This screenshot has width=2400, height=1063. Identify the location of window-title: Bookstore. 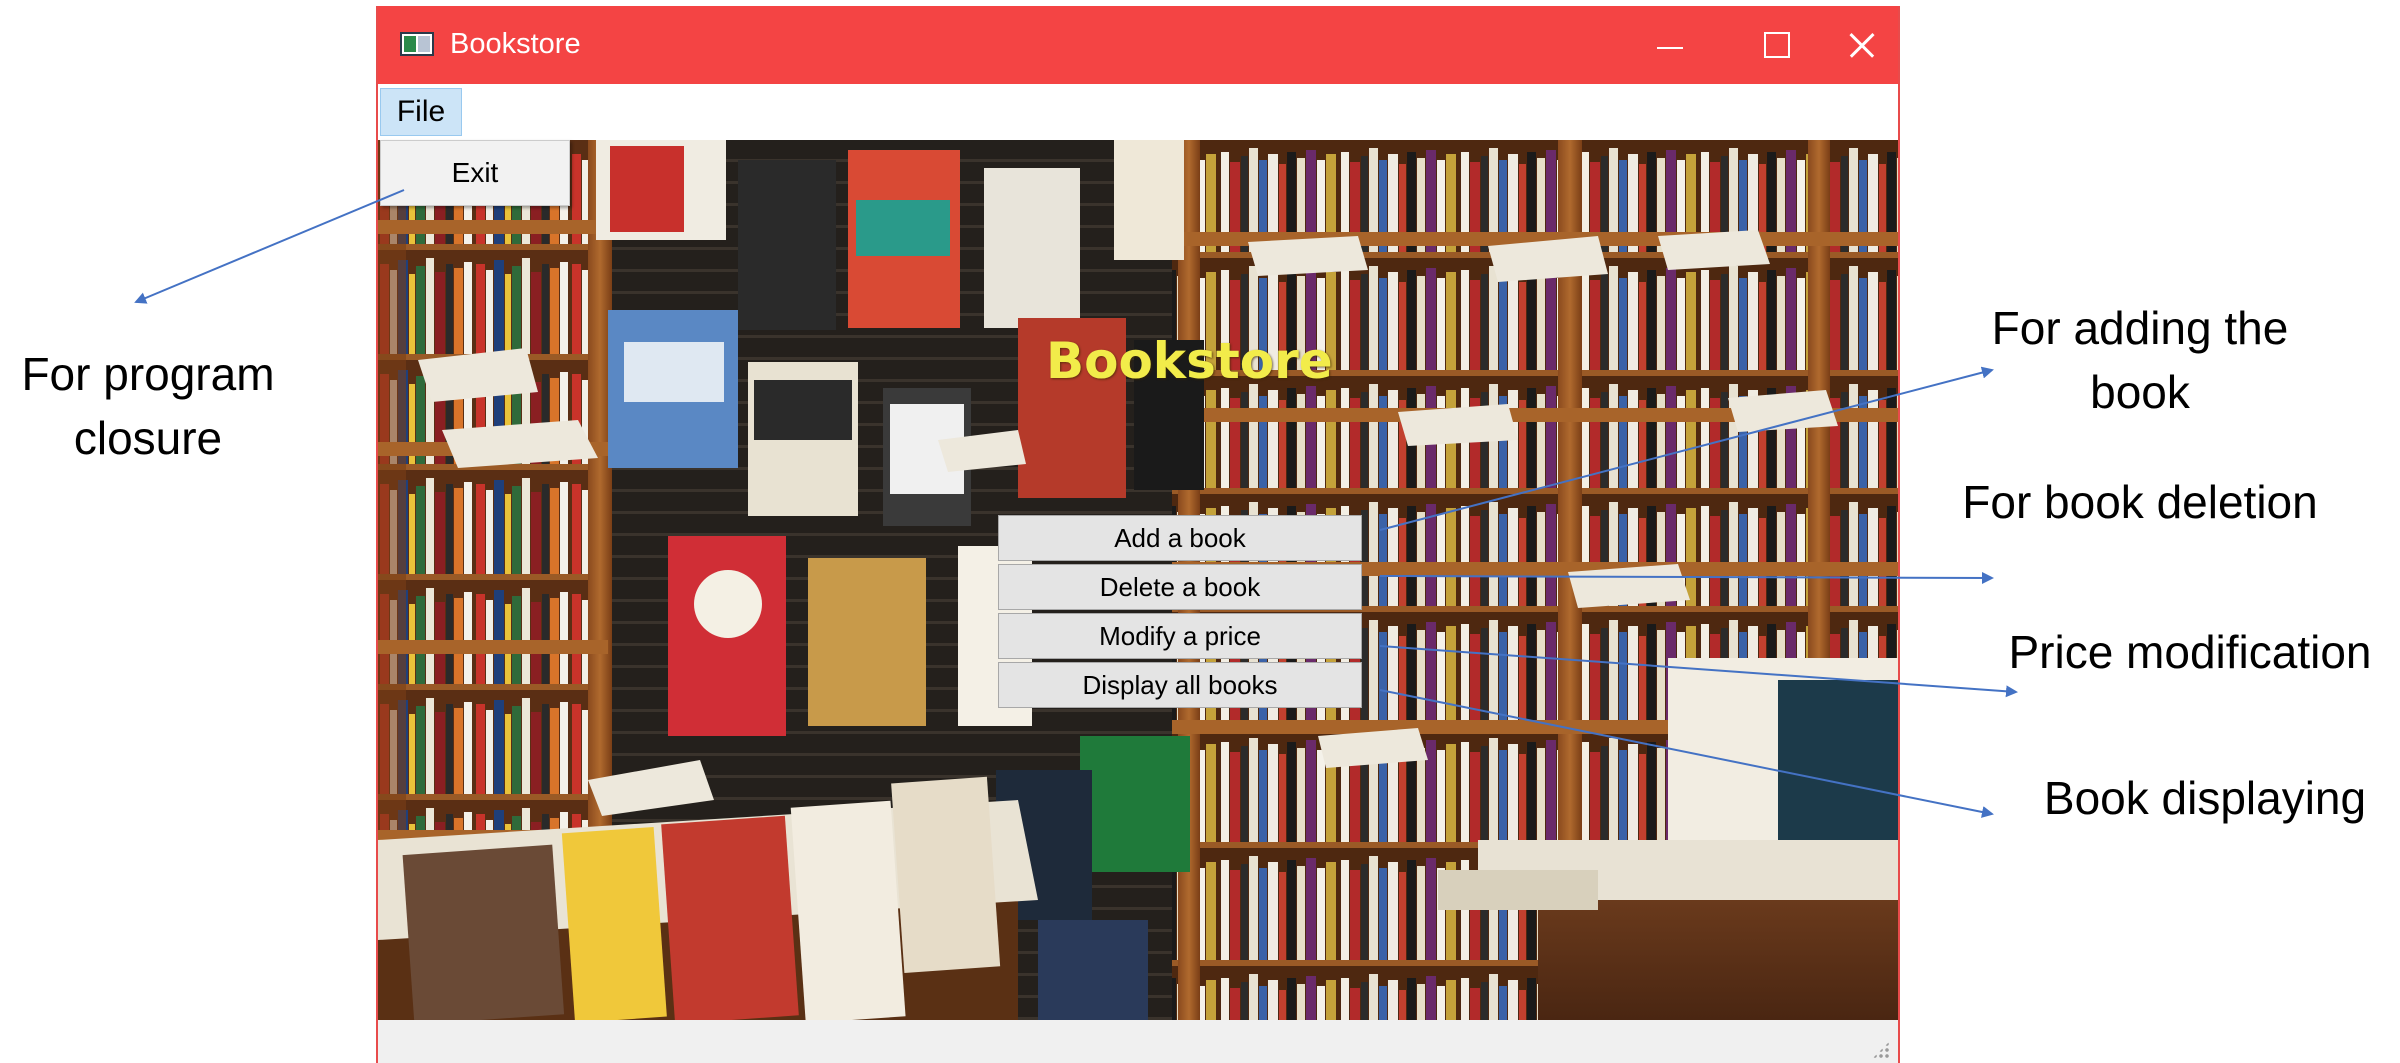
(515, 44).